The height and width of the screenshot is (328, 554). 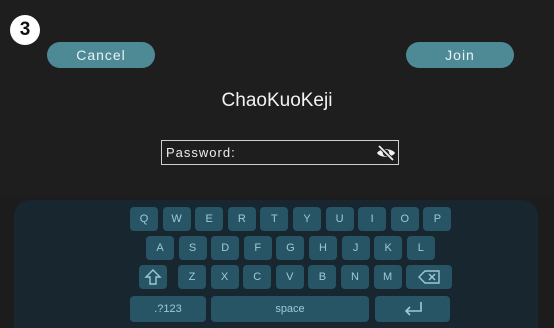 I want to click on key-label: M, so click(x=388, y=277).